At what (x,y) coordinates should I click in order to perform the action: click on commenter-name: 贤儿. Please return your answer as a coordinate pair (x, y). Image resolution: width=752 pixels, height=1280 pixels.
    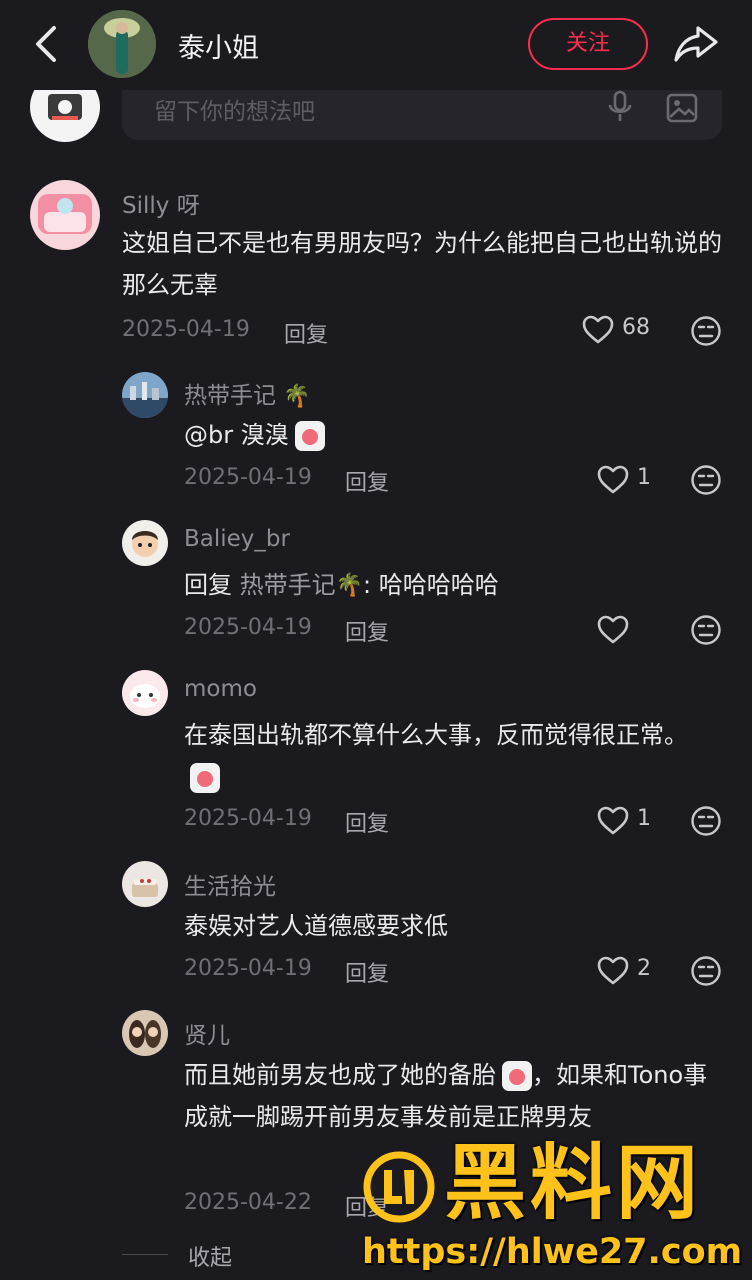
    Looking at the image, I should click on (207, 1036).